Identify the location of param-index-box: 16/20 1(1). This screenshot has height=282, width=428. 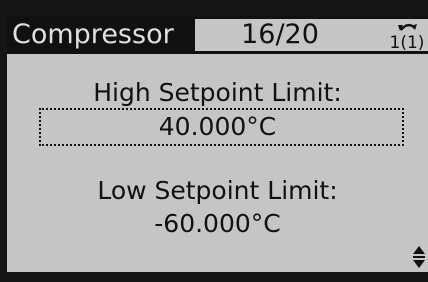
(311, 35).